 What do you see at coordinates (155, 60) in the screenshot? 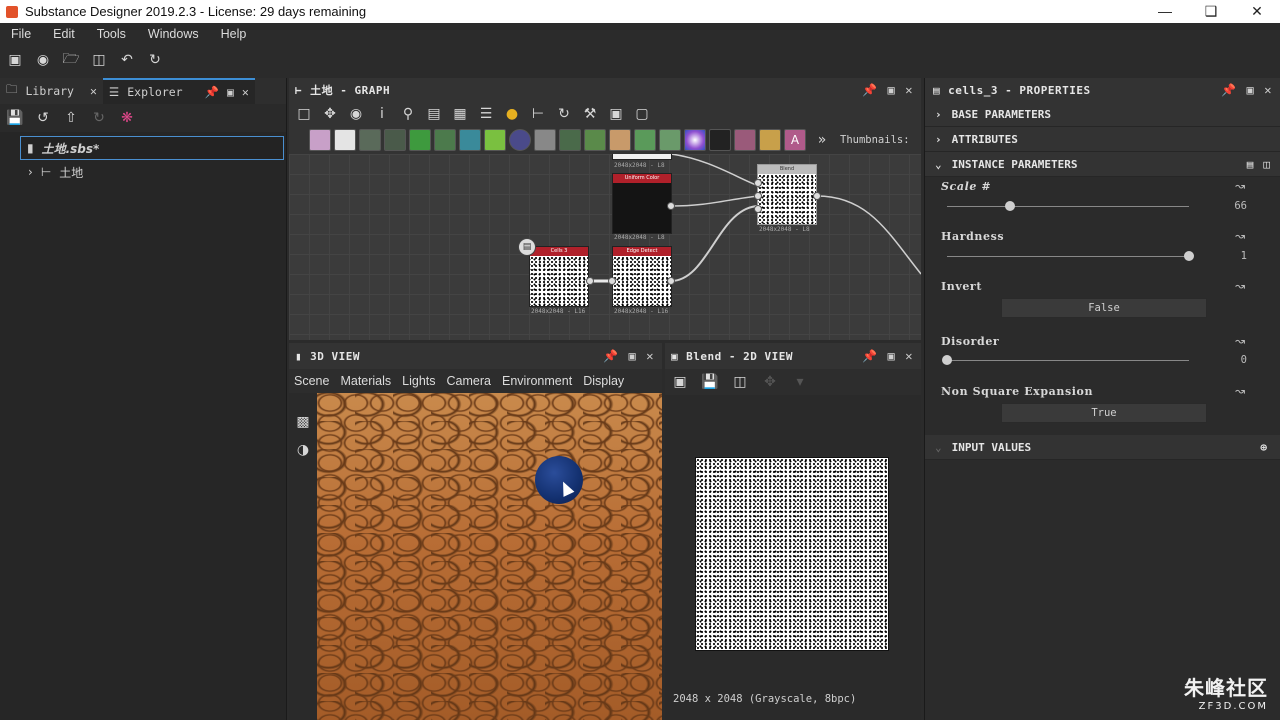
I see `redo-icon: ↻` at bounding box center [155, 60].